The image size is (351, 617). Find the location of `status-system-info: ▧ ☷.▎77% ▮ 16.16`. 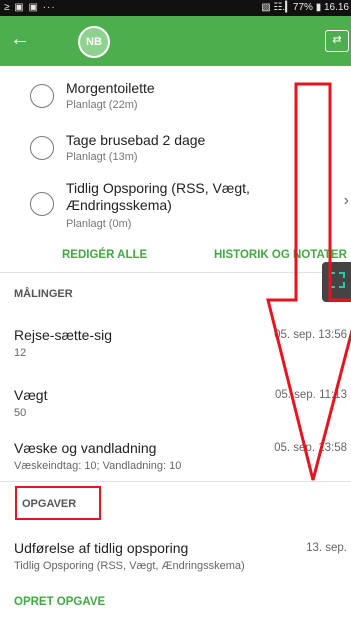

status-system-info: ▧ ☷.▎77% ▮ 16.16 is located at coordinates (305, 7).